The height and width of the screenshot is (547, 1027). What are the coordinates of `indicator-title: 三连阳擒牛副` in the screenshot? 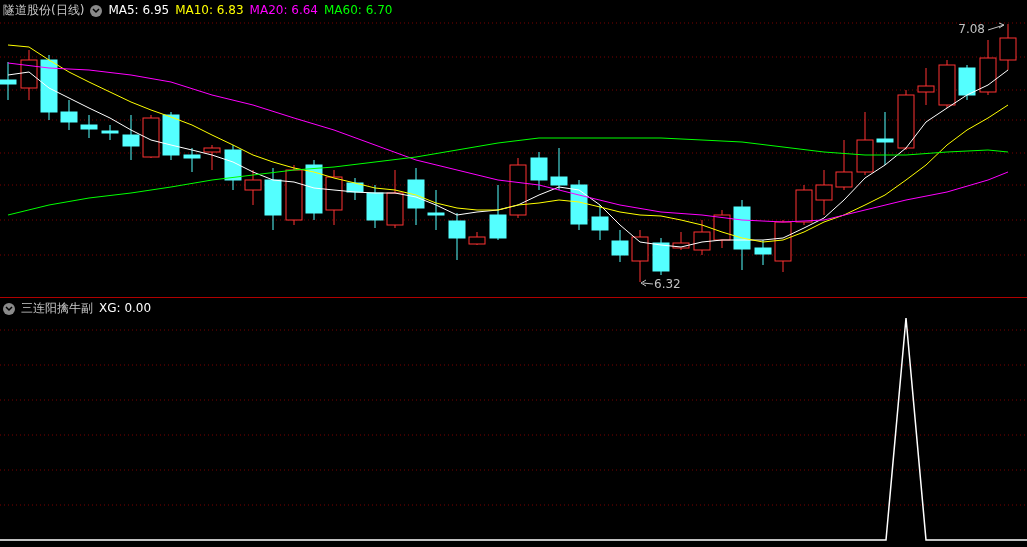 It's located at (57, 308).